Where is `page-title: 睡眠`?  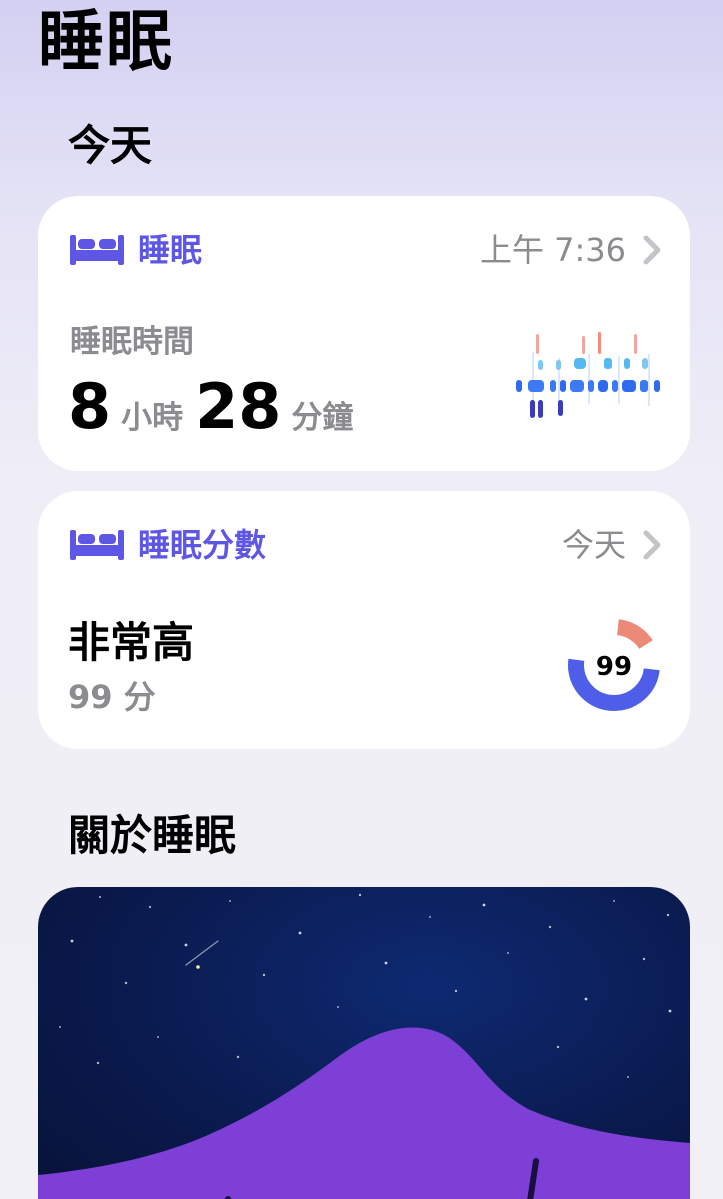
page-title: 睡眠 is located at coordinates (106, 41).